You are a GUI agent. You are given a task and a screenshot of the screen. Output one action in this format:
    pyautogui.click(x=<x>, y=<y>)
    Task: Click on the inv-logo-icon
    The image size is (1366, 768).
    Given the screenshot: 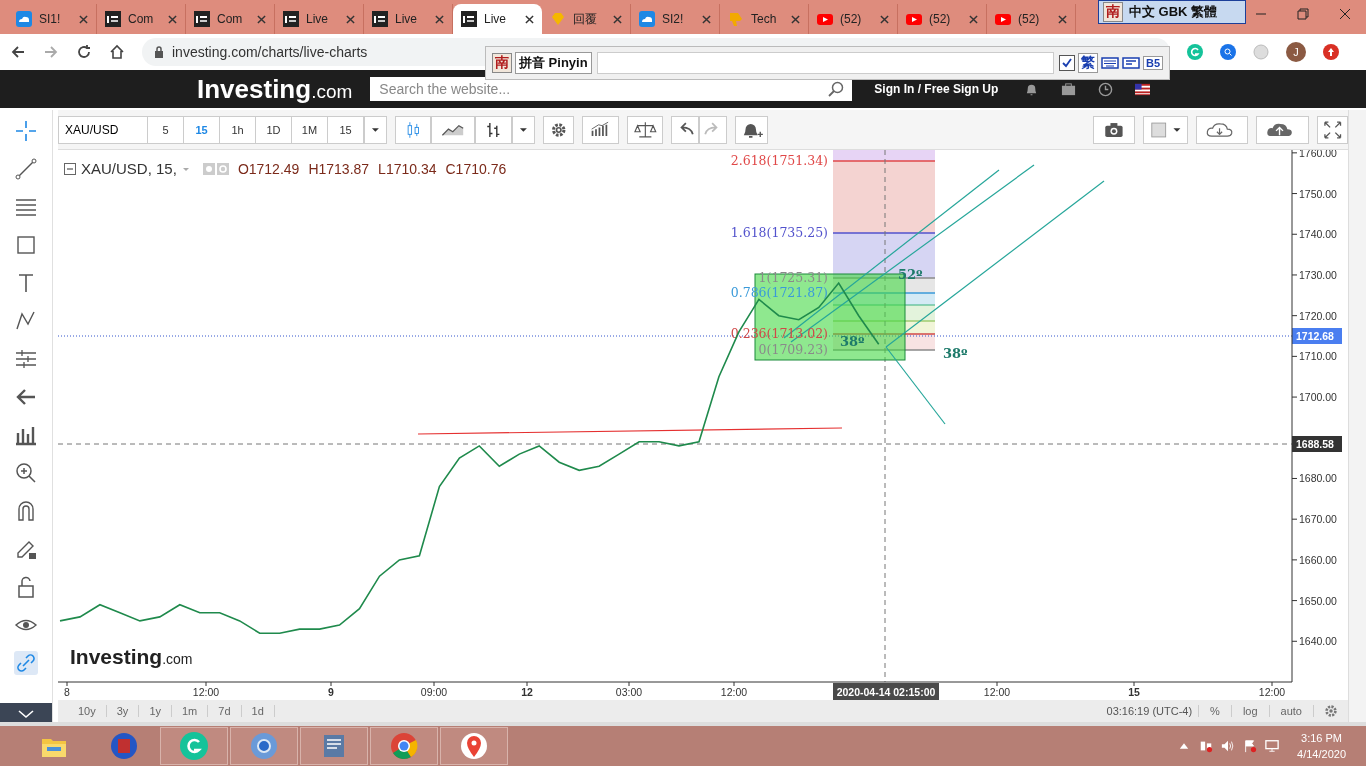 What is the action you would take?
    pyautogui.click(x=113, y=19)
    